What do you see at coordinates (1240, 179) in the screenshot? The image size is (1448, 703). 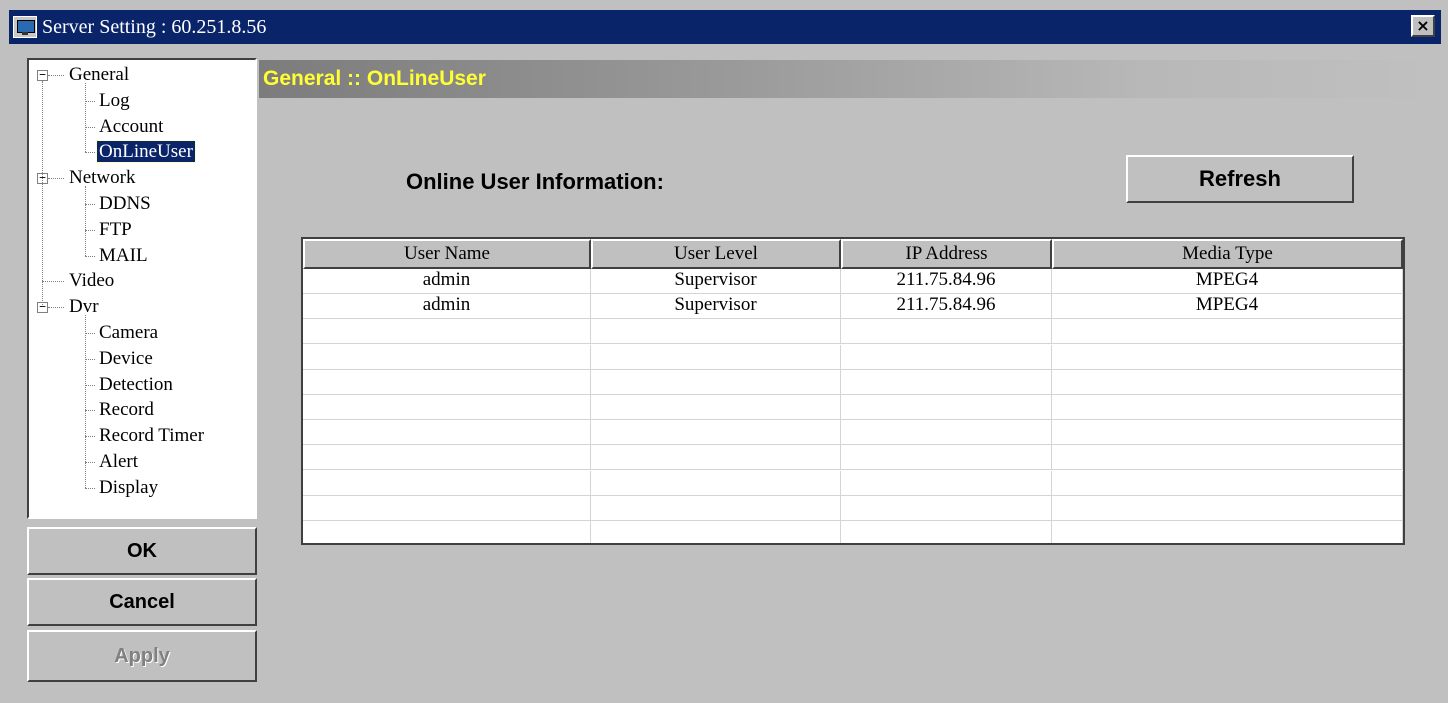 I see `refresh-button: Refresh` at bounding box center [1240, 179].